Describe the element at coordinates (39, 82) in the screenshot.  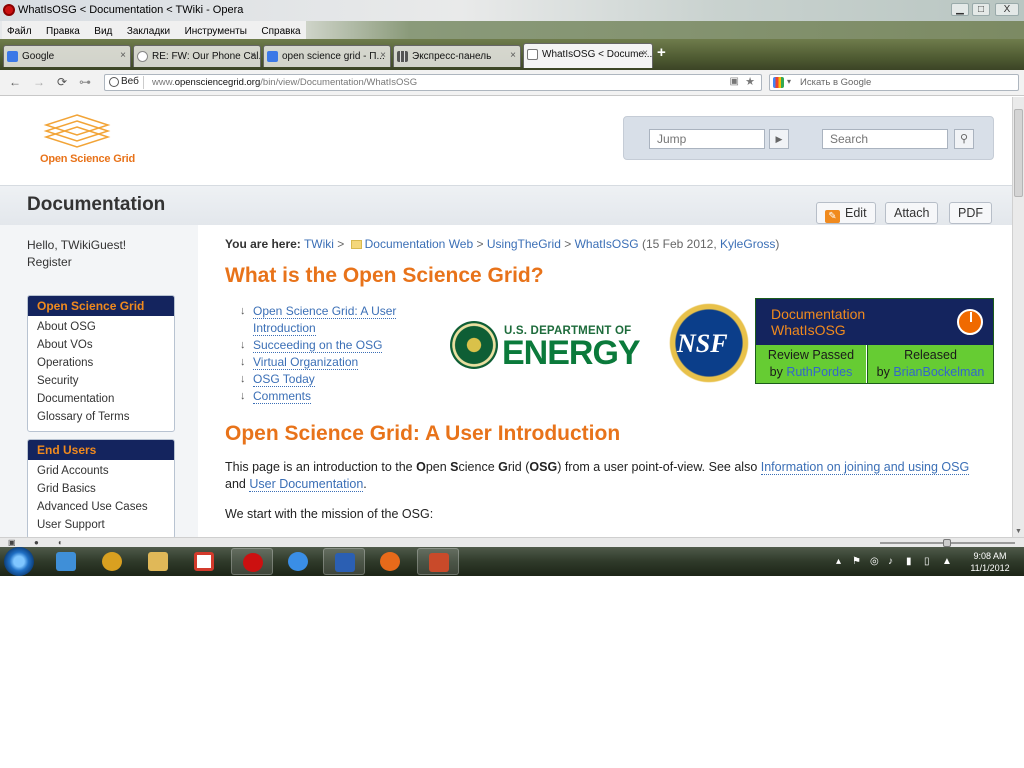
I see `forward-icon: →` at that location.